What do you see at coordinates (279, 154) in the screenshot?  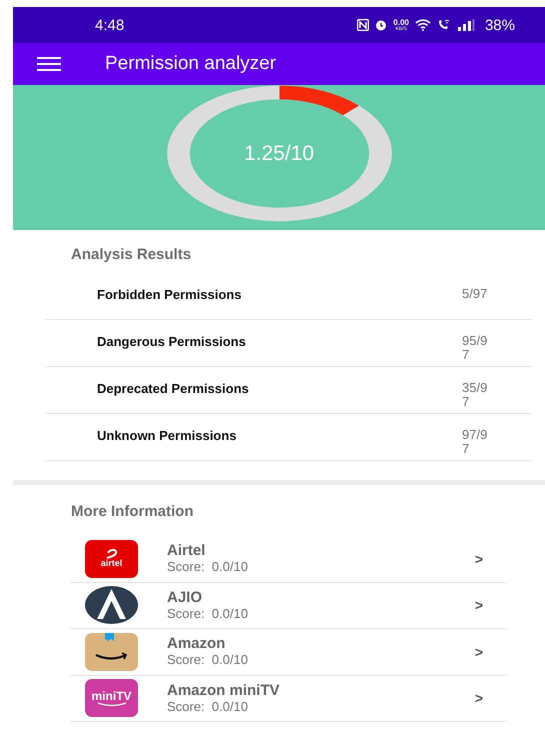 I see `score-value: 1.25/10` at bounding box center [279, 154].